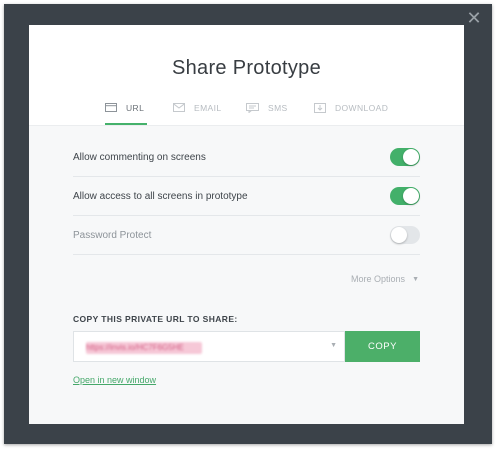 This screenshot has width=500, height=451. Describe the element at coordinates (208, 107) in the screenshot. I see `tab-email-label: EMAIL` at that location.